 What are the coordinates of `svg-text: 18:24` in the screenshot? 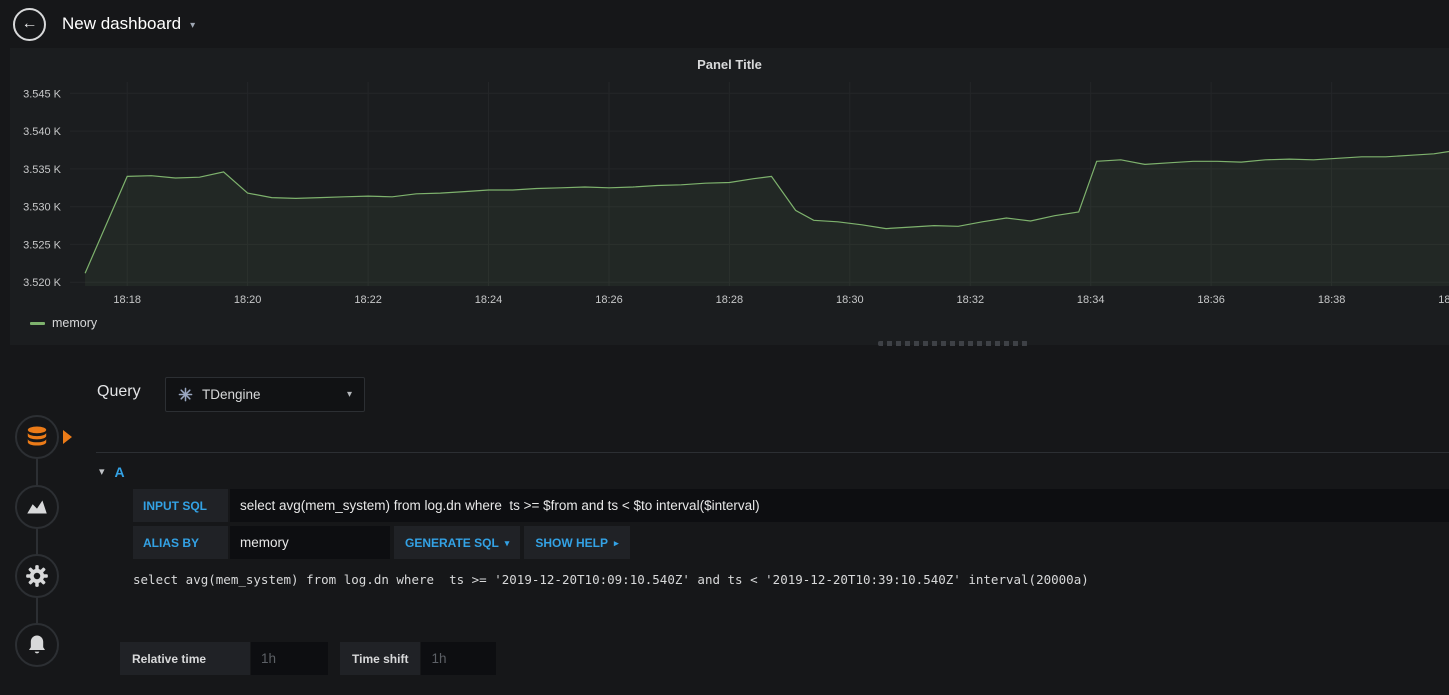 It's located at (489, 300).